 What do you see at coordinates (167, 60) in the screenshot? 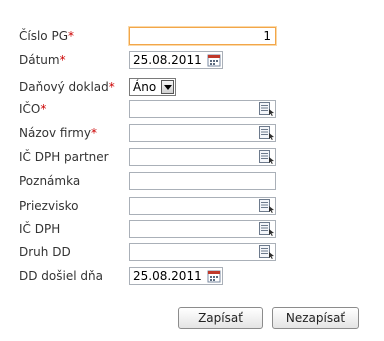
I see `datum-value: 25.08.2011` at bounding box center [167, 60].